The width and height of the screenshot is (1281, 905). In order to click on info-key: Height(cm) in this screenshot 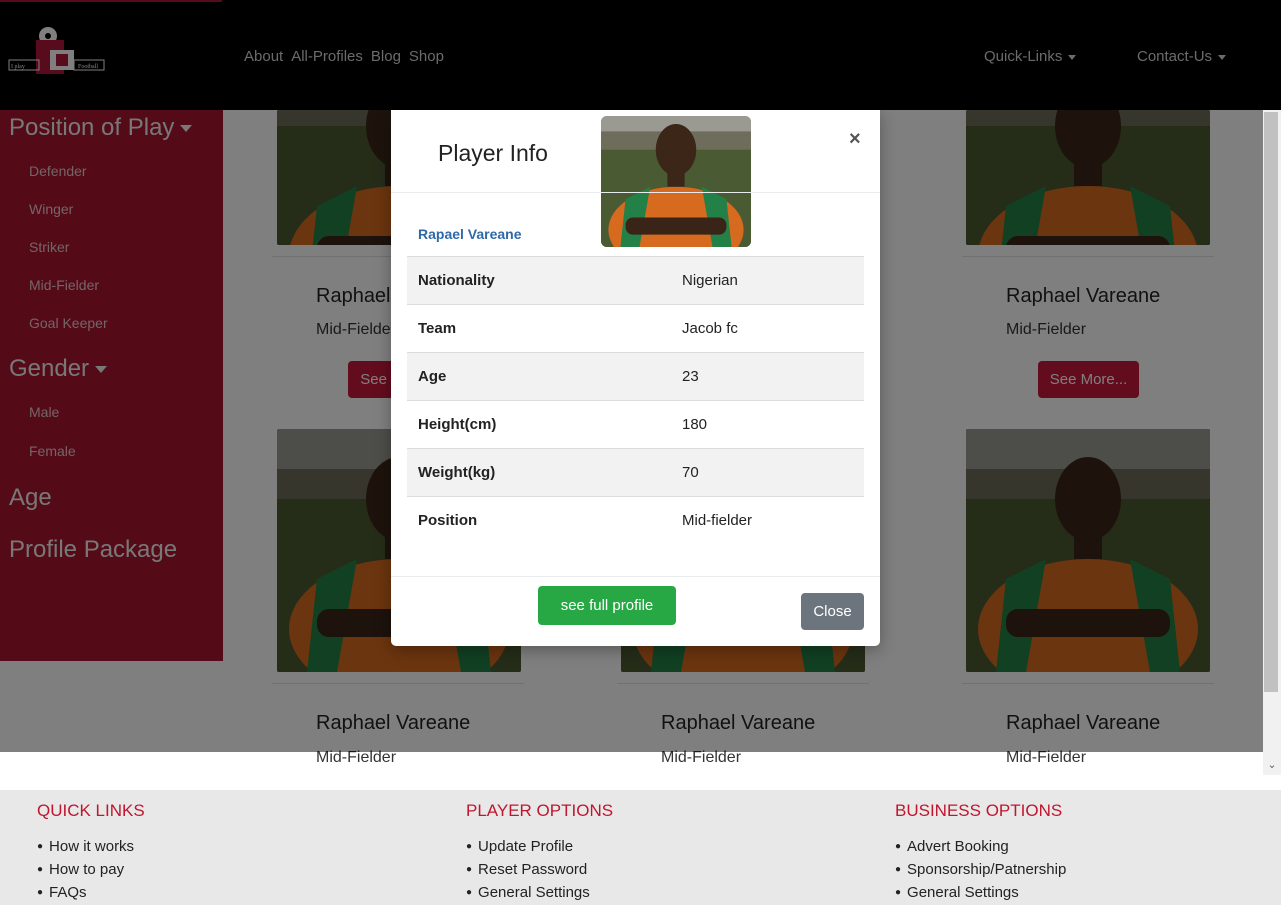, I will do `click(539, 424)`.